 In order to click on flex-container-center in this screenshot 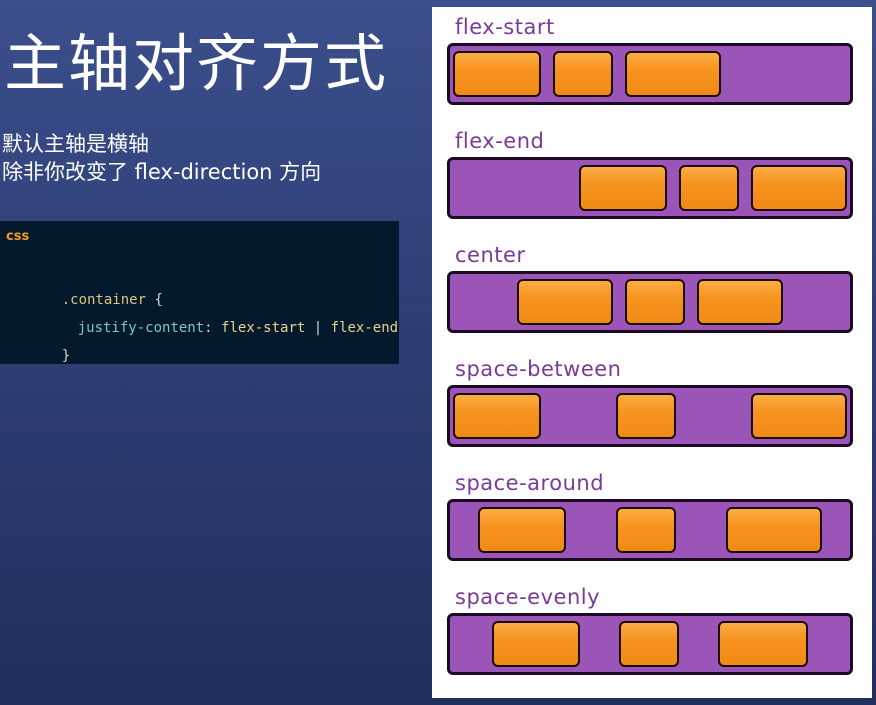, I will do `click(650, 302)`.